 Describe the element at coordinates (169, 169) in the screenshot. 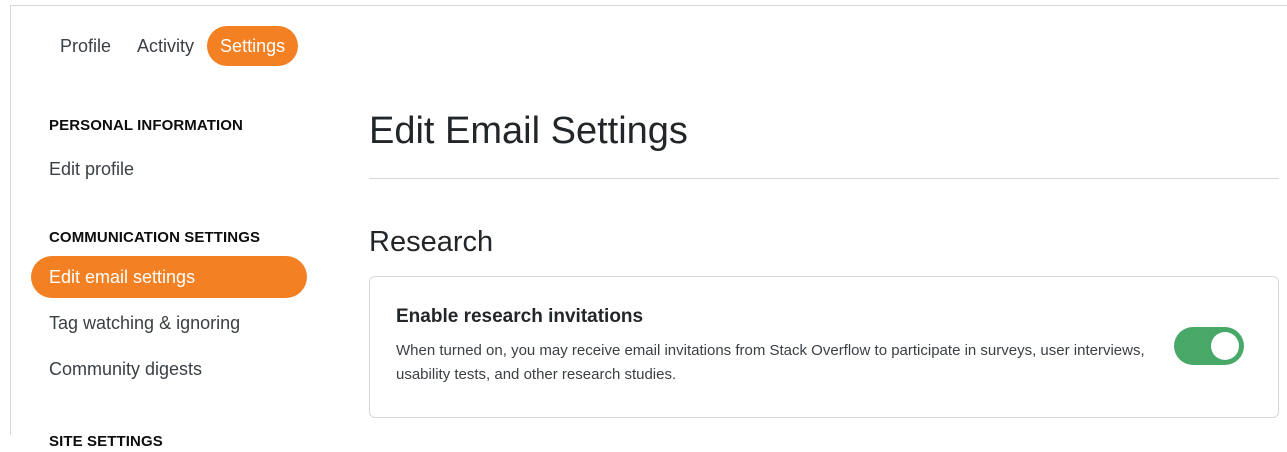

I see `sidebar-item-edit-profile: Edit profile` at that location.